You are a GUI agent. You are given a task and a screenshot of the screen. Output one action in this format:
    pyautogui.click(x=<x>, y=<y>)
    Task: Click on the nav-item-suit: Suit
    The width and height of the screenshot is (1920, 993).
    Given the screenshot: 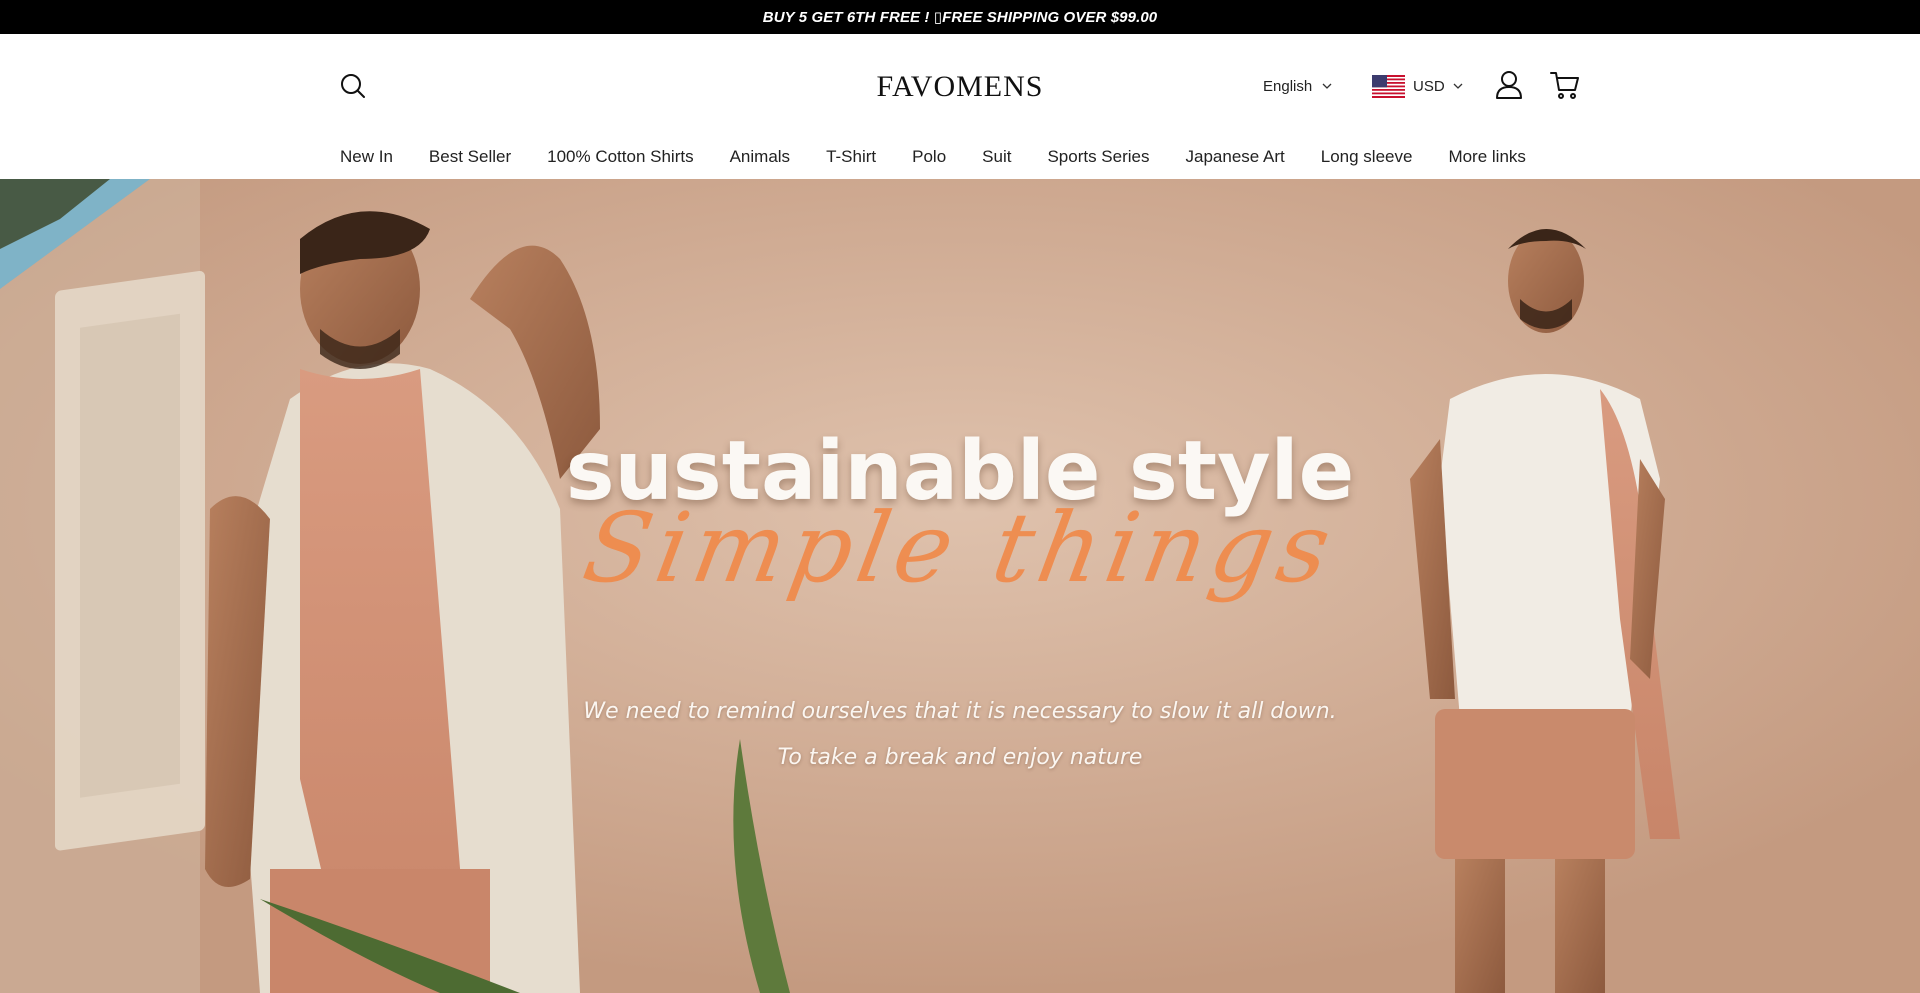 What is the action you would take?
    pyautogui.click(x=996, y=157)
    